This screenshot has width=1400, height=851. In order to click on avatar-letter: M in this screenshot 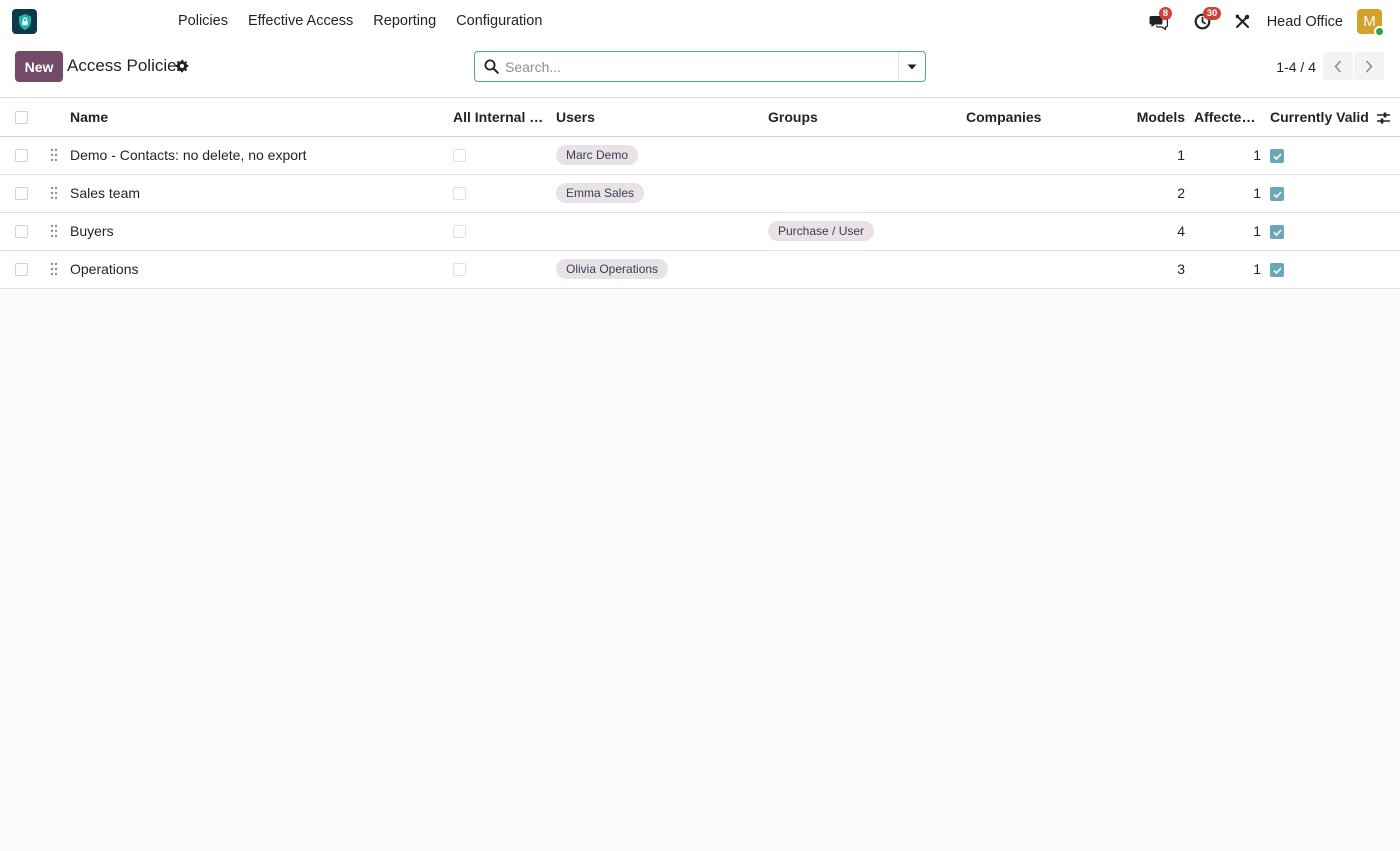, I will do `click(1369, 21)`.